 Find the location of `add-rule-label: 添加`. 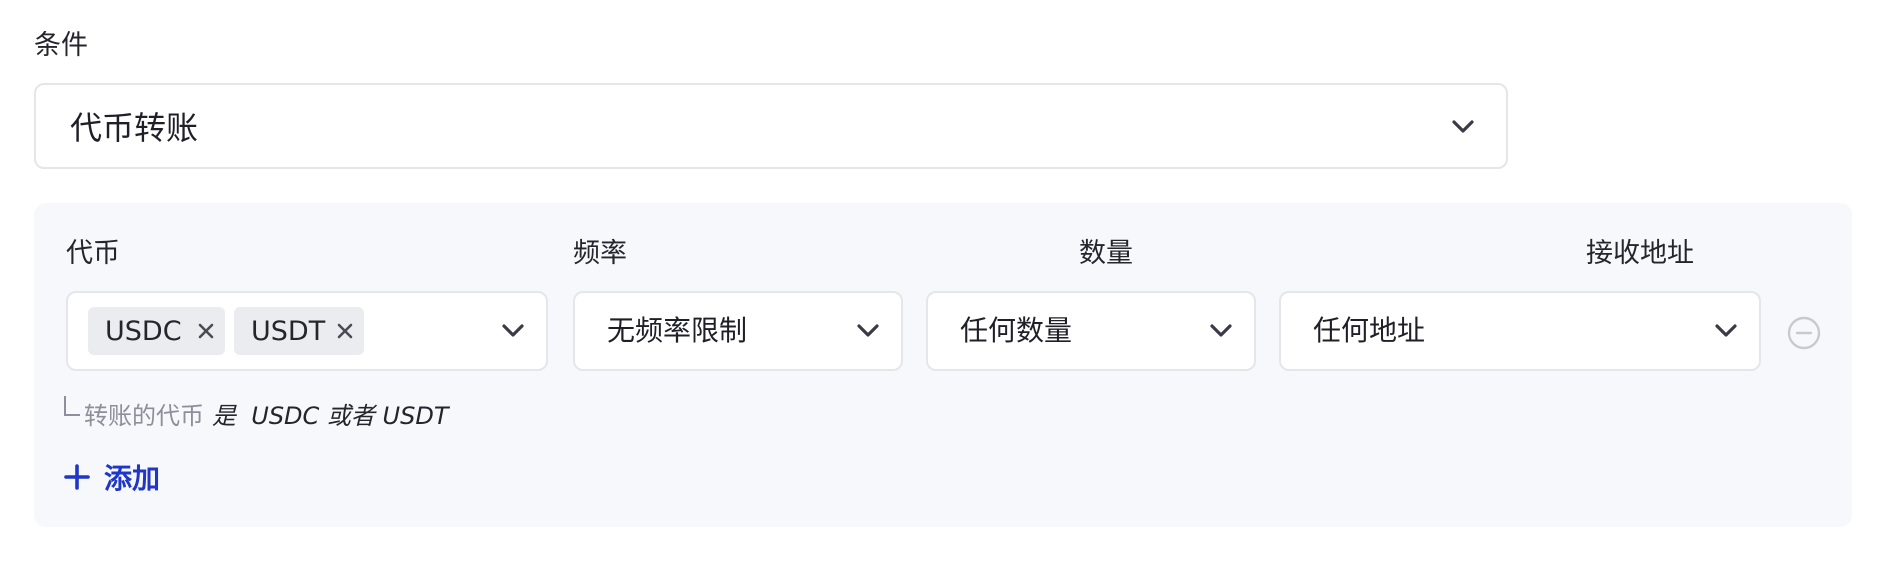

add-rule-label: 添加 is located at coordinates (132, 478).